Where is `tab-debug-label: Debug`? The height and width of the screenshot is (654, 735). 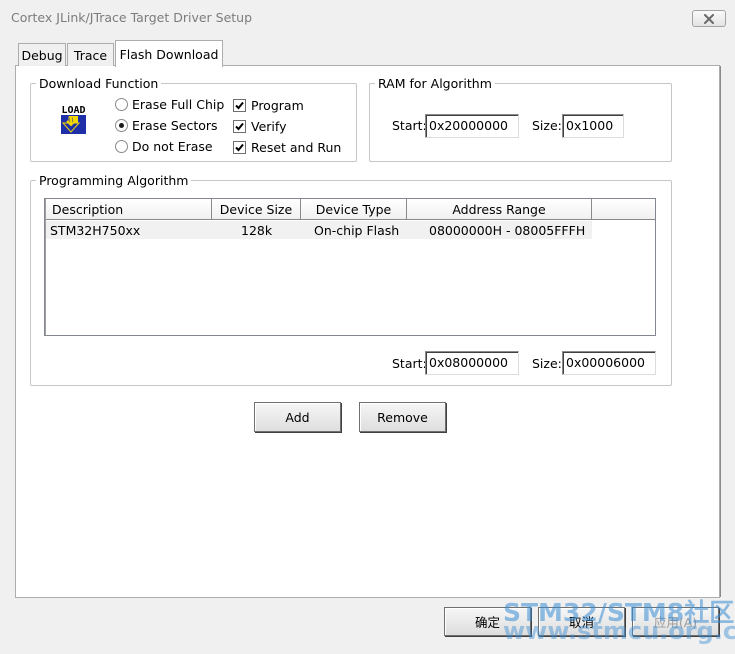
tab-debug-label: Debug is located at coordinates (42, 55).